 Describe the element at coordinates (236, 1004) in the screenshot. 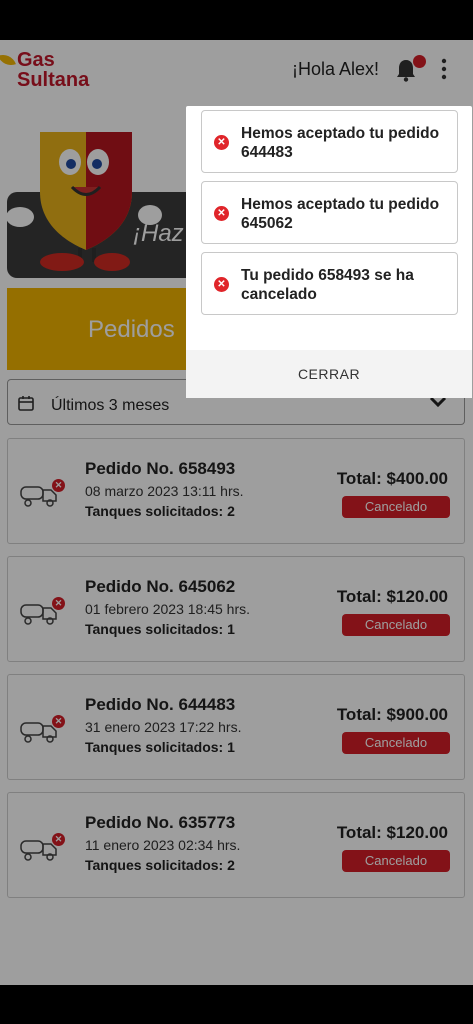

I see `system-nav-bar` at that location.